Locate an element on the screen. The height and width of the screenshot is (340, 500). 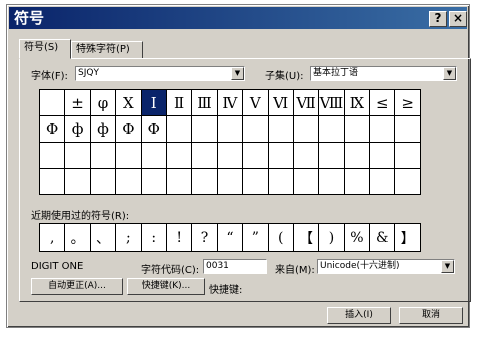
shortcut-key-label: 快捷键: is located at coordinates (226, 290).